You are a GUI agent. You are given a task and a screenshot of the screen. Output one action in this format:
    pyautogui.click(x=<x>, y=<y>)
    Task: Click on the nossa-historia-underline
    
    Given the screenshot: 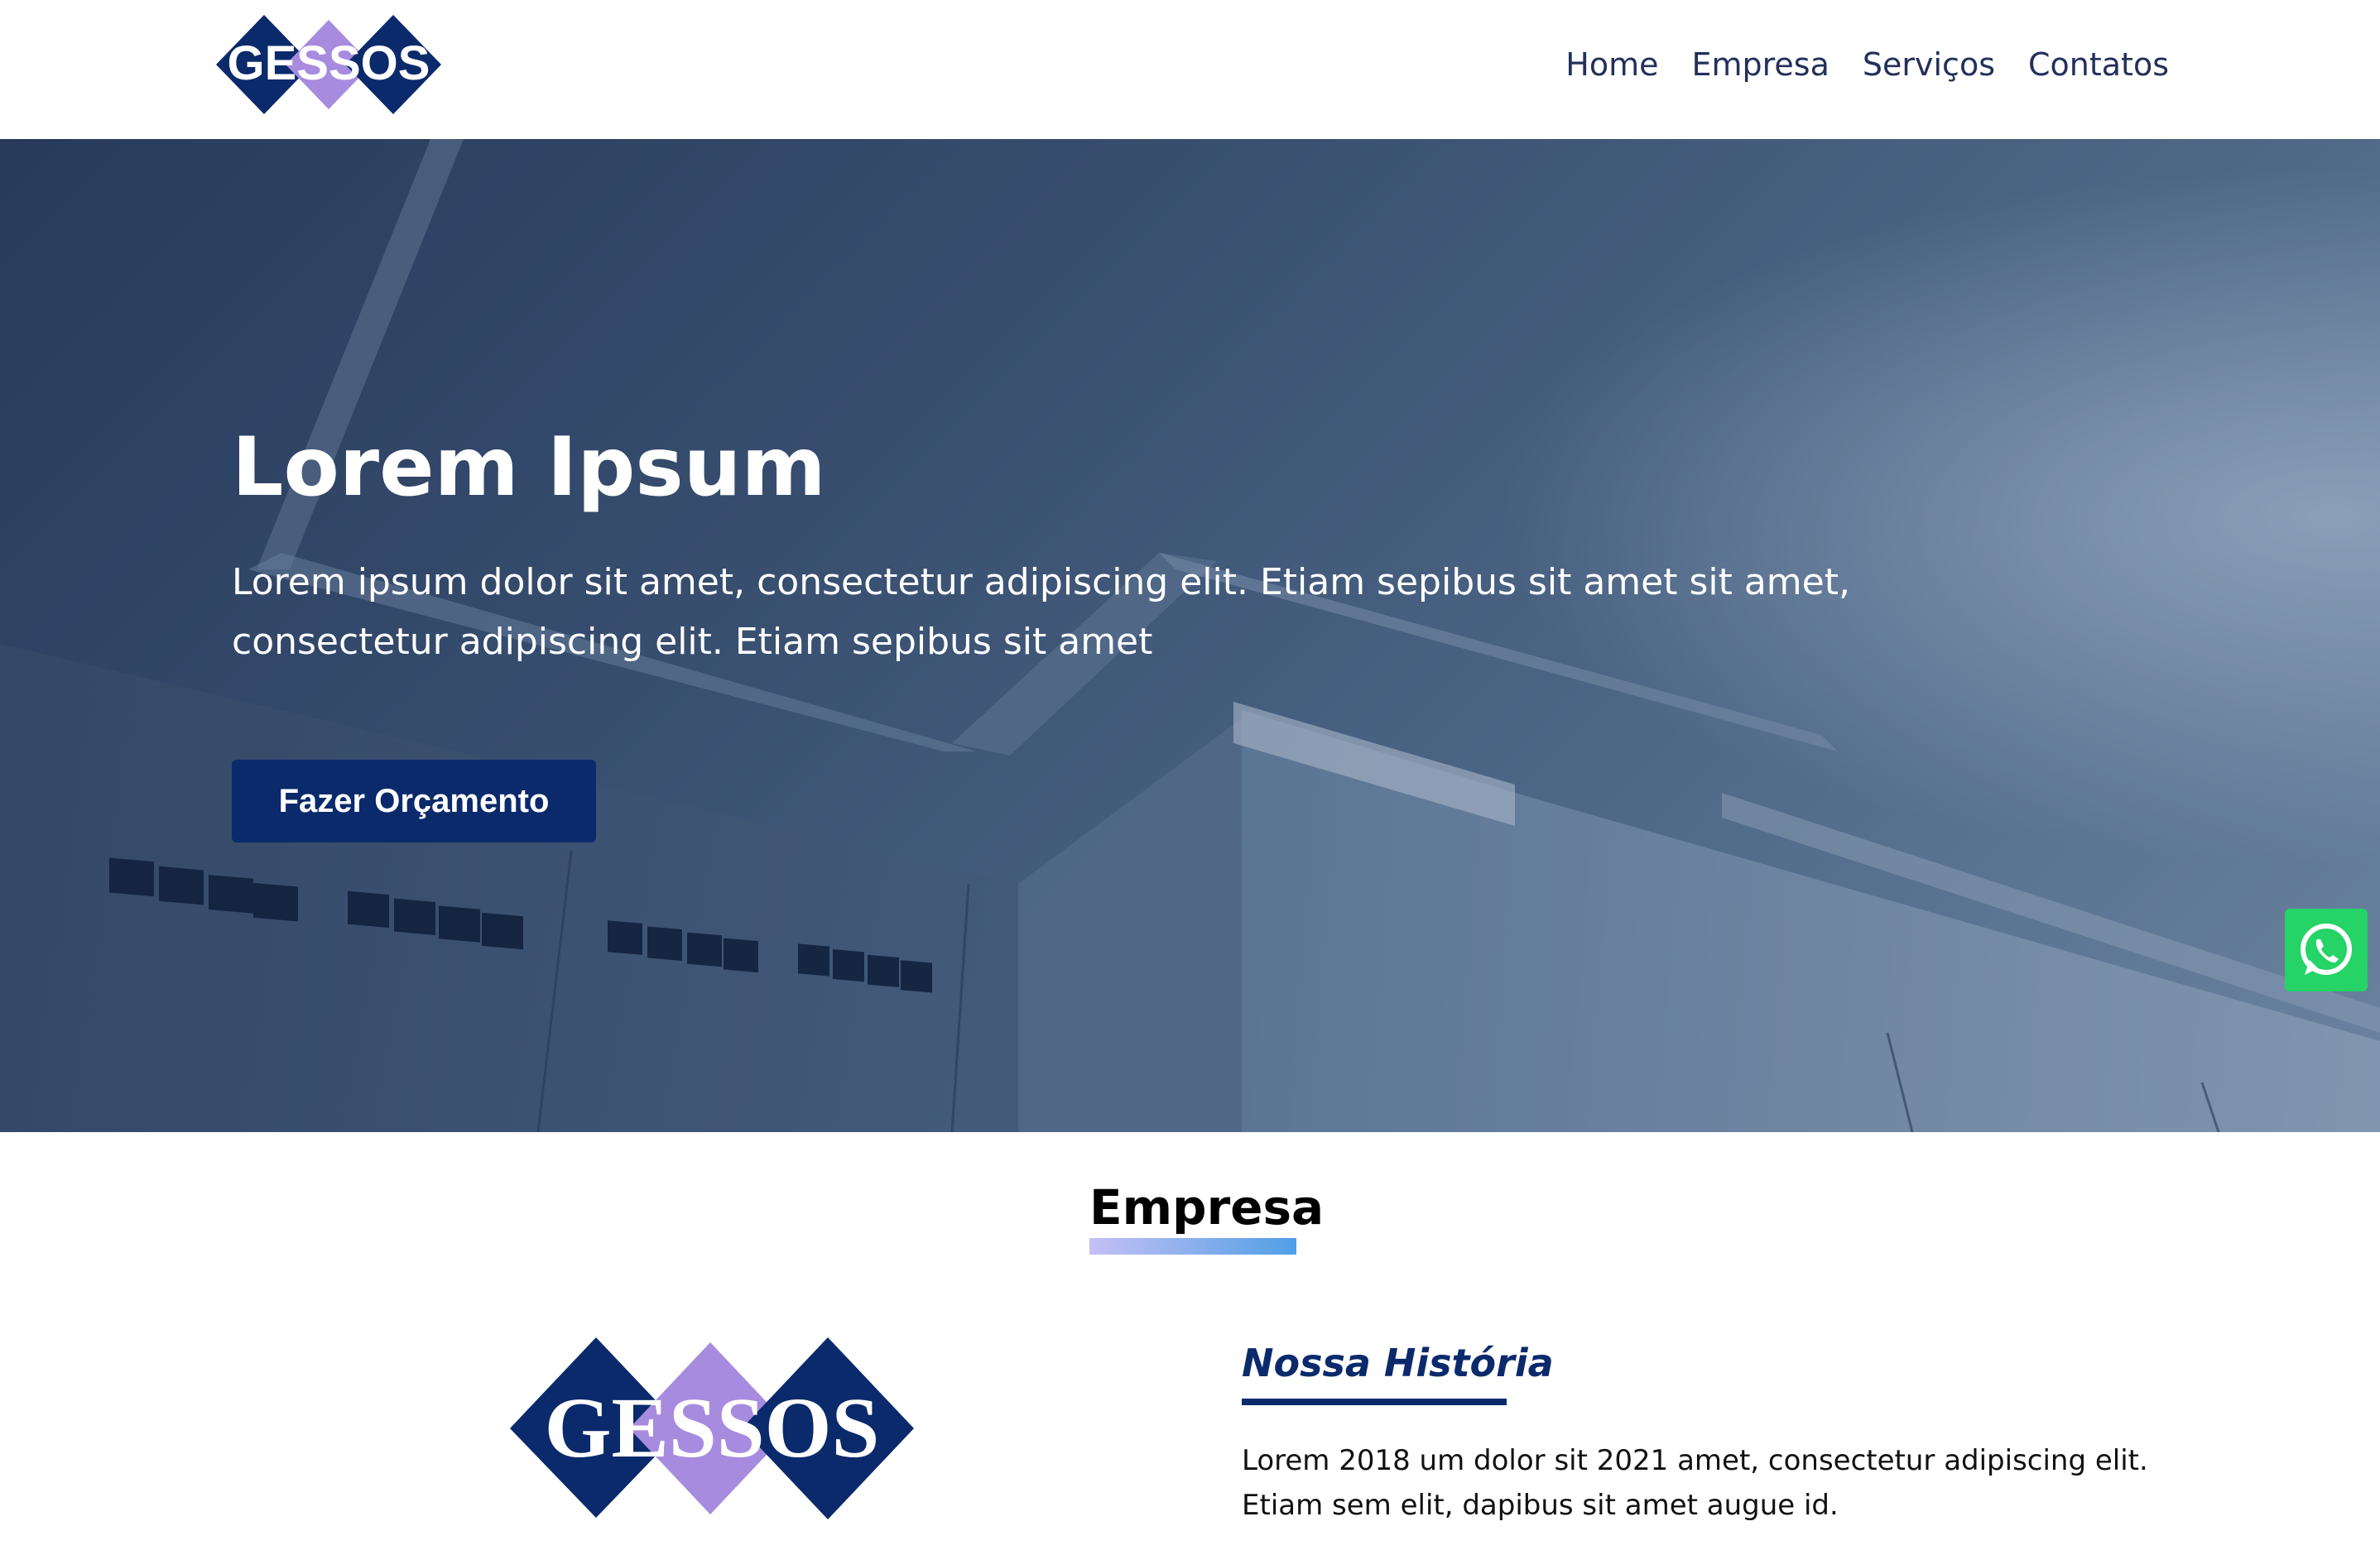 What is the action you would take?
    pyautogui.click(x=1374, y=1402)
    